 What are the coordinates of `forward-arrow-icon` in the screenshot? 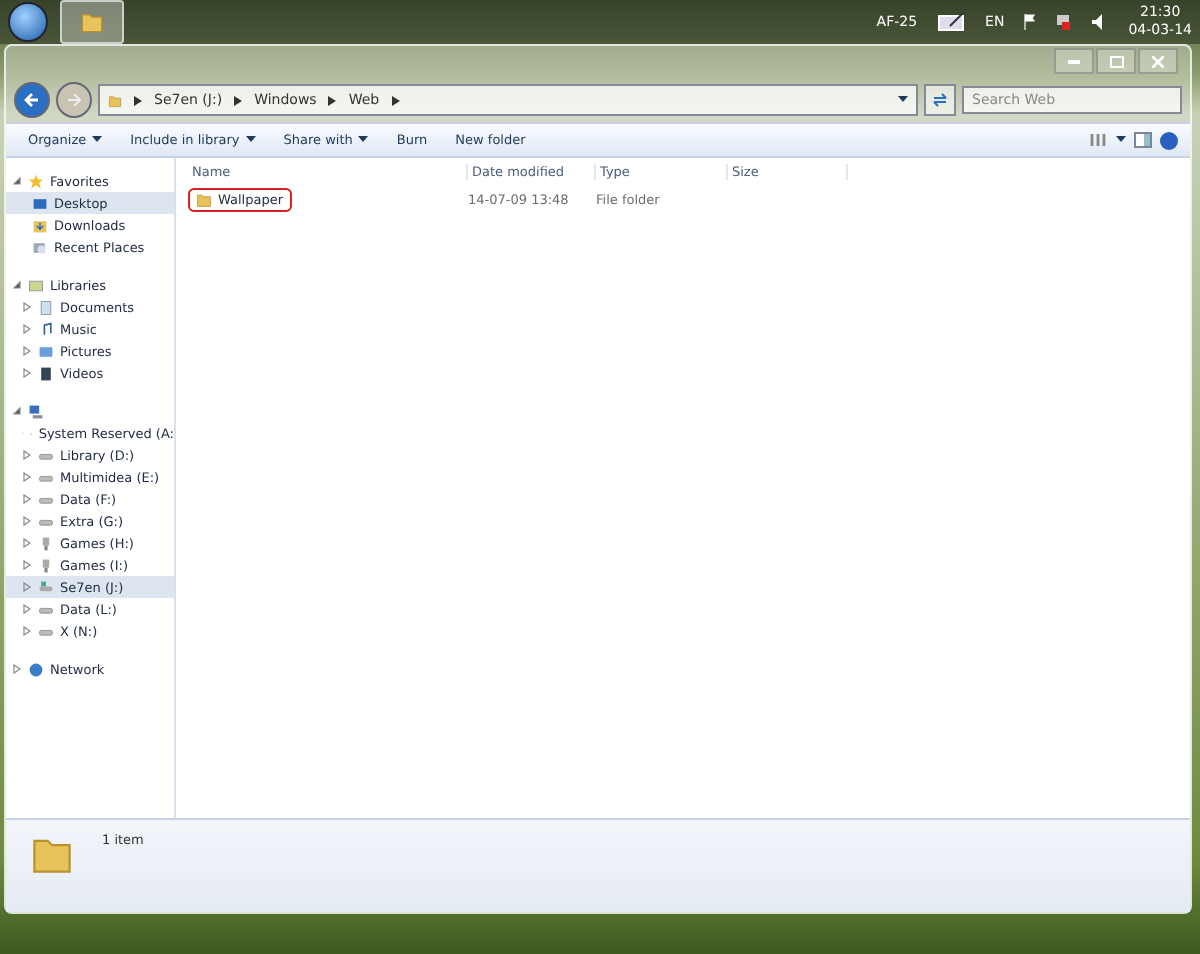 It's located at (74, 100).